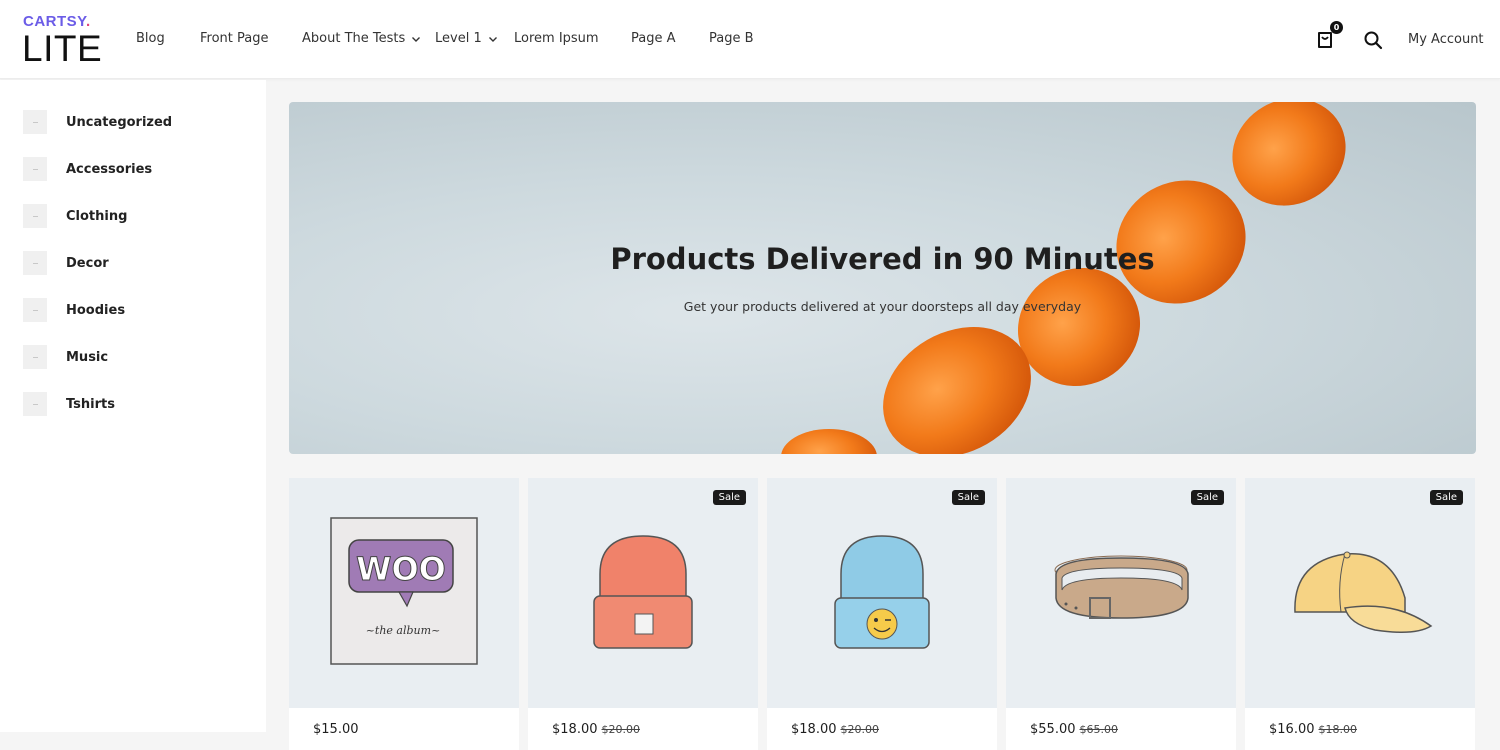 Image resolution: width=1500 pixels, height=750 pixels. I want to click on svg-text: ~the album~, so click(403, 630).